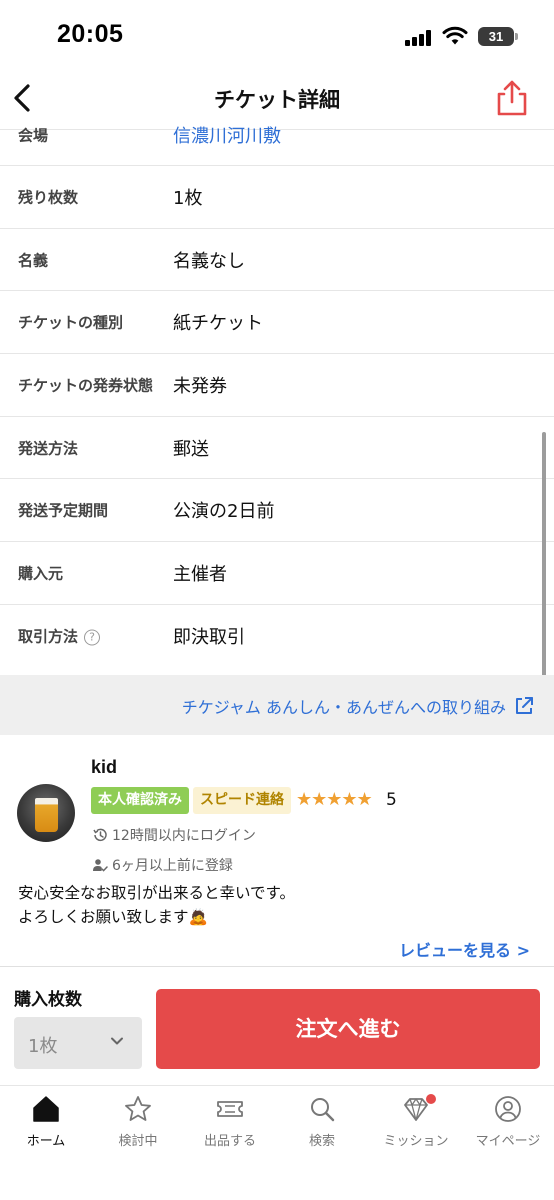  What do you see at coordinates (321, 1141) in the screenshot?
I see `tab-label: 検索` at bounding box center [321, 1141].